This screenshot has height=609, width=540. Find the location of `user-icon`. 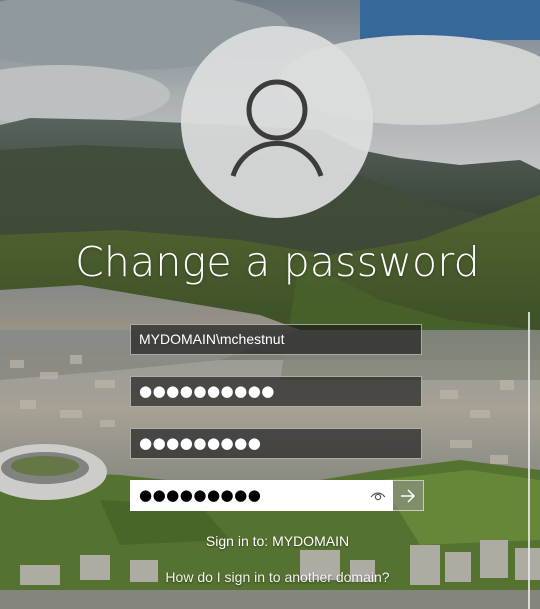

user-icon is located at coordinates (277, 128).